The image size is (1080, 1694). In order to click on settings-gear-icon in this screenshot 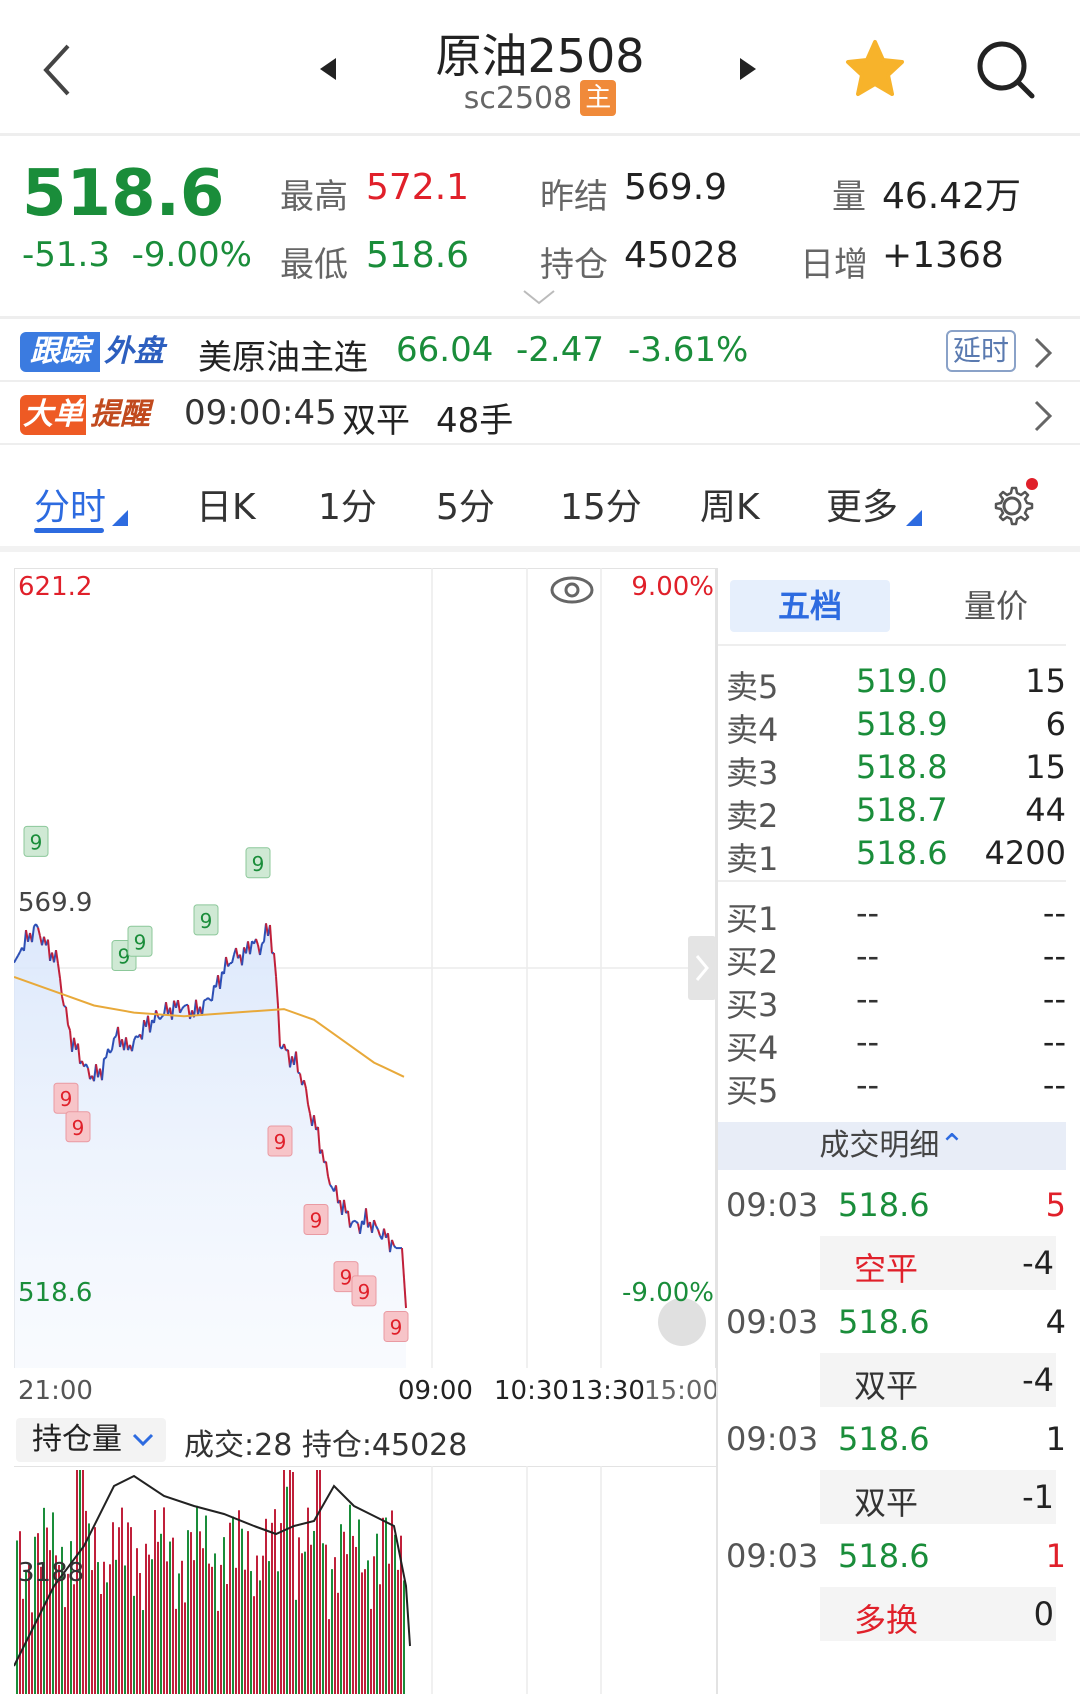, I will do `click(1013, 503)`.